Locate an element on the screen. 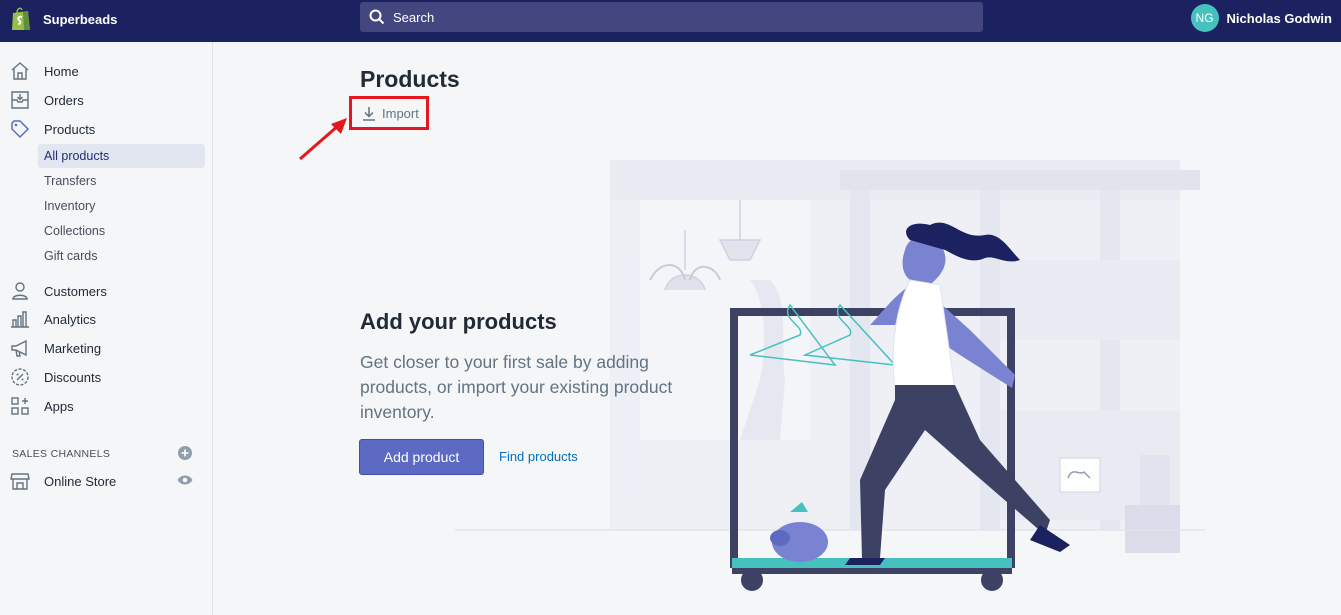  sidebar-item-apps: Apps is located at coordinates (106, 406).